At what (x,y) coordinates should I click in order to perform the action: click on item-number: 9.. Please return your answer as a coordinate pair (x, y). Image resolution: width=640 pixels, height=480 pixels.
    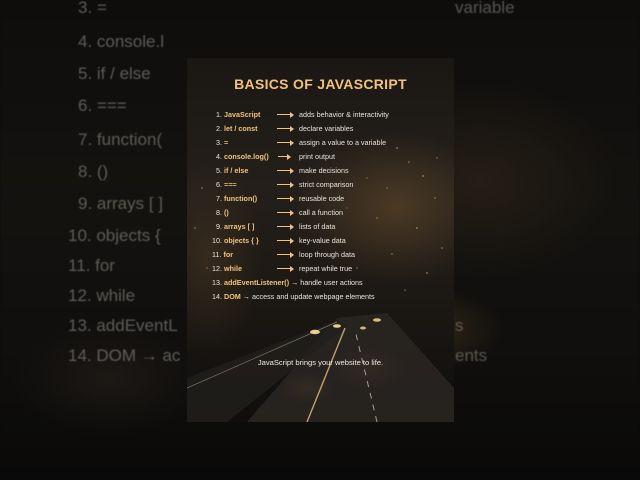
    Looking at the image, I should click on (219, 226).